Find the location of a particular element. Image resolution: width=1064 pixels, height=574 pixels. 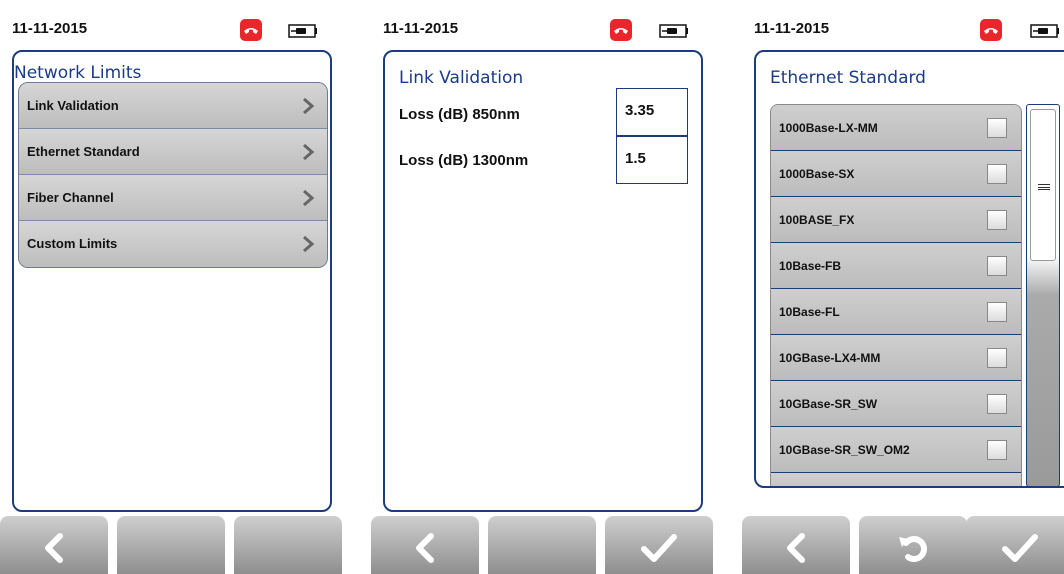

loss-1300-input: 1.5 is located at coordinates (652, 160).